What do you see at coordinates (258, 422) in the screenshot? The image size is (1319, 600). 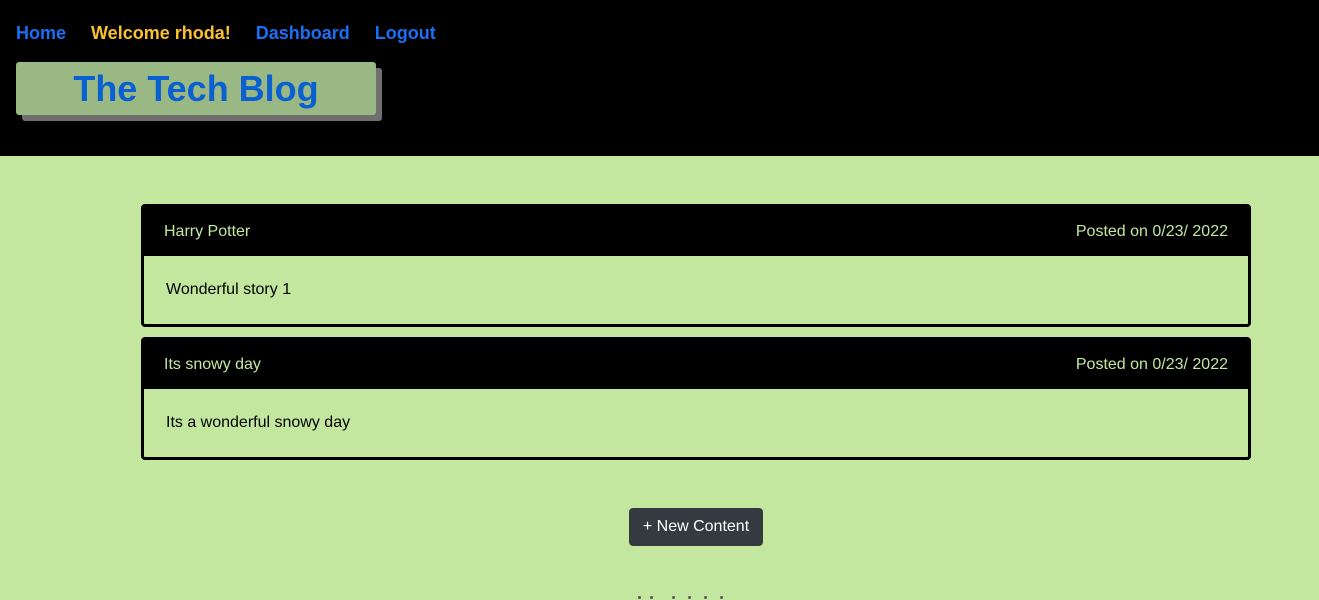 I see `post-content: Its a wonderful snowy day` at bounding box center [258, 422].